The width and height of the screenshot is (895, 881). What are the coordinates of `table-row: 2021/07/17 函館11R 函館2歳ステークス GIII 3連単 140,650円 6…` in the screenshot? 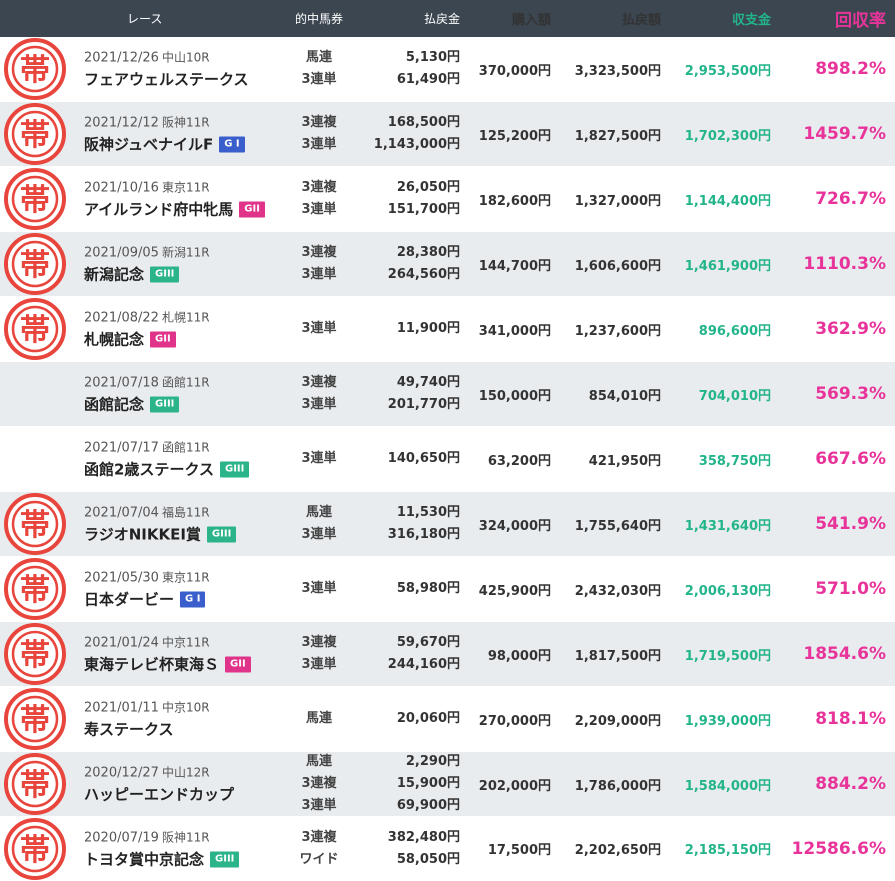 It's located at (447, 459).